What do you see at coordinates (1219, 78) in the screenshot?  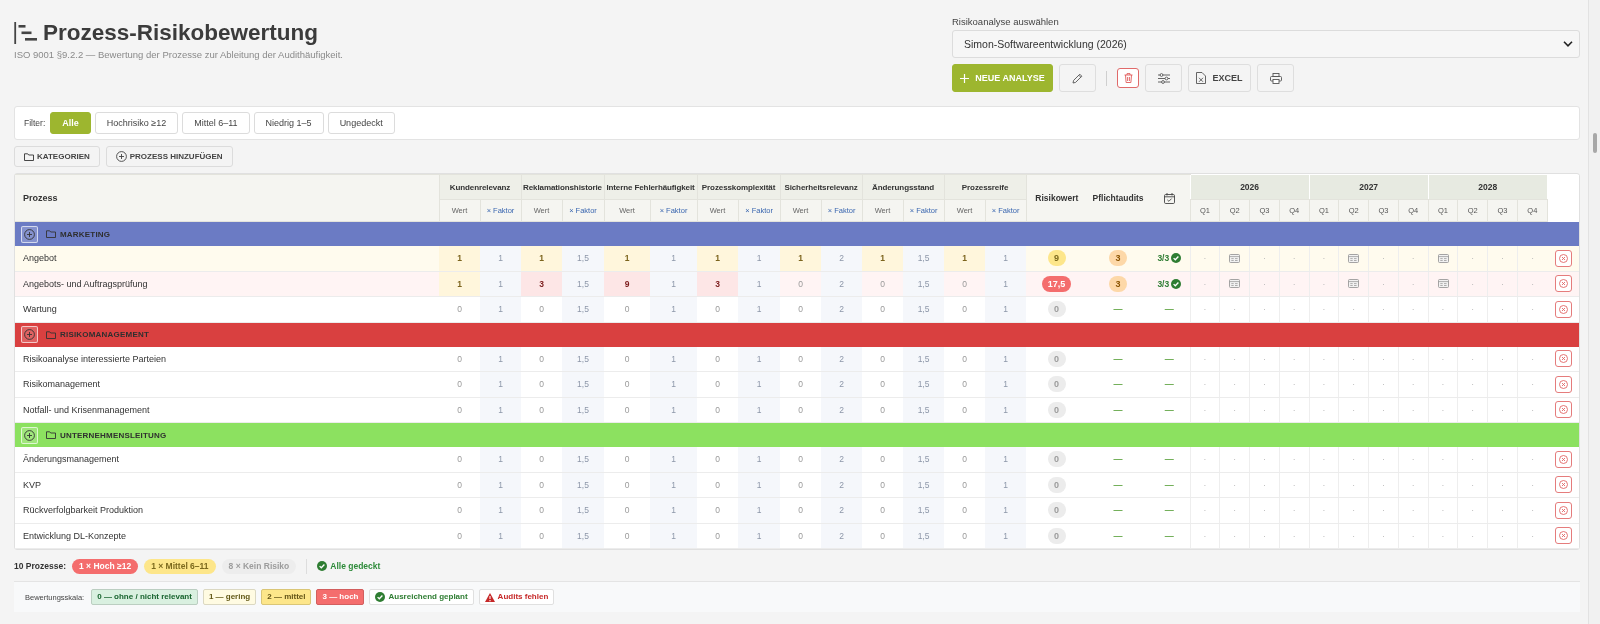 I see `excel-export-button: EXCEL` at bounding box center [1219, 78].